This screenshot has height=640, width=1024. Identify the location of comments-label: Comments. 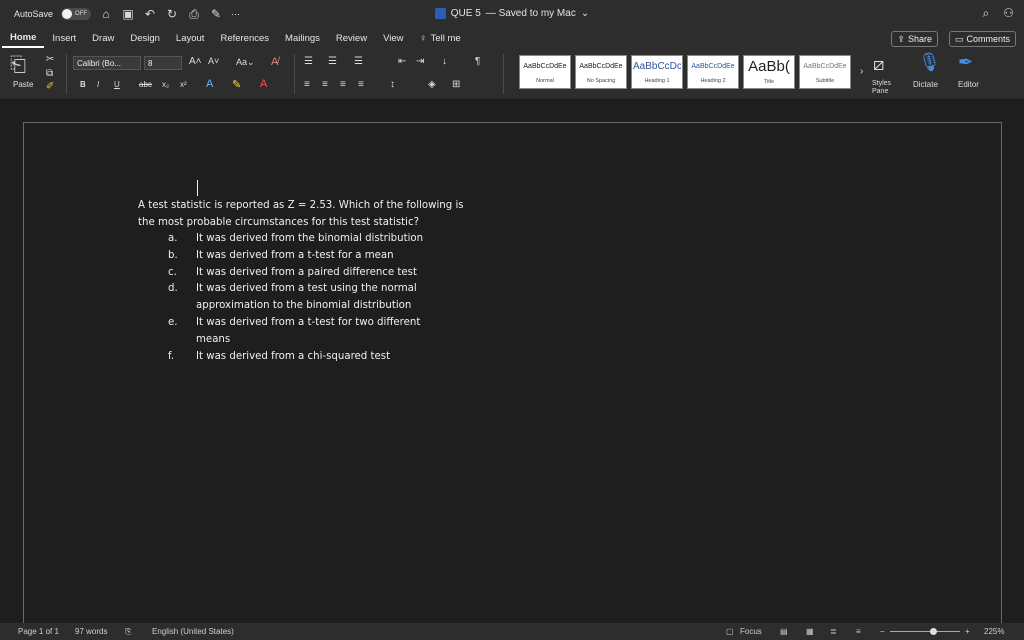
(988, 39).